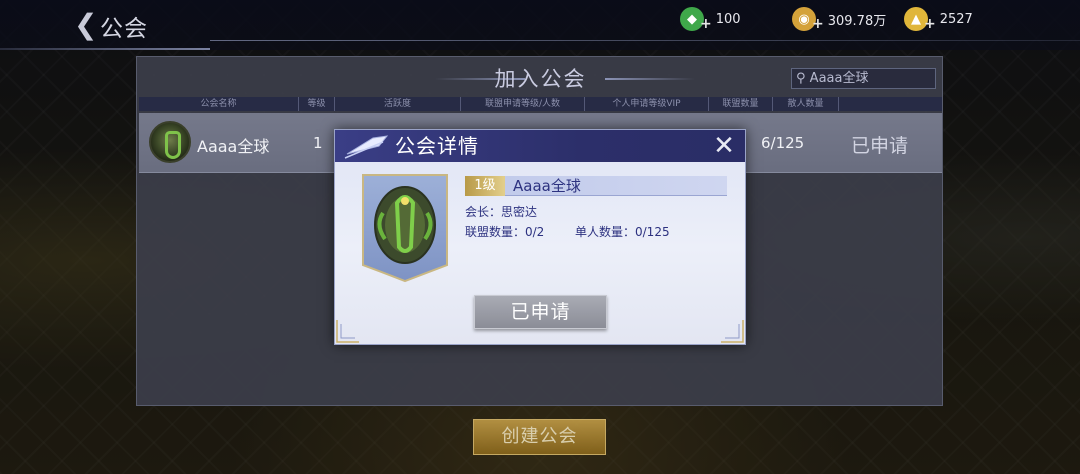 The image size is (1080, 474). Describe the element at coordinates (437, 146) in the screenshot. I see `dialog-title: 公会详情` at that location.